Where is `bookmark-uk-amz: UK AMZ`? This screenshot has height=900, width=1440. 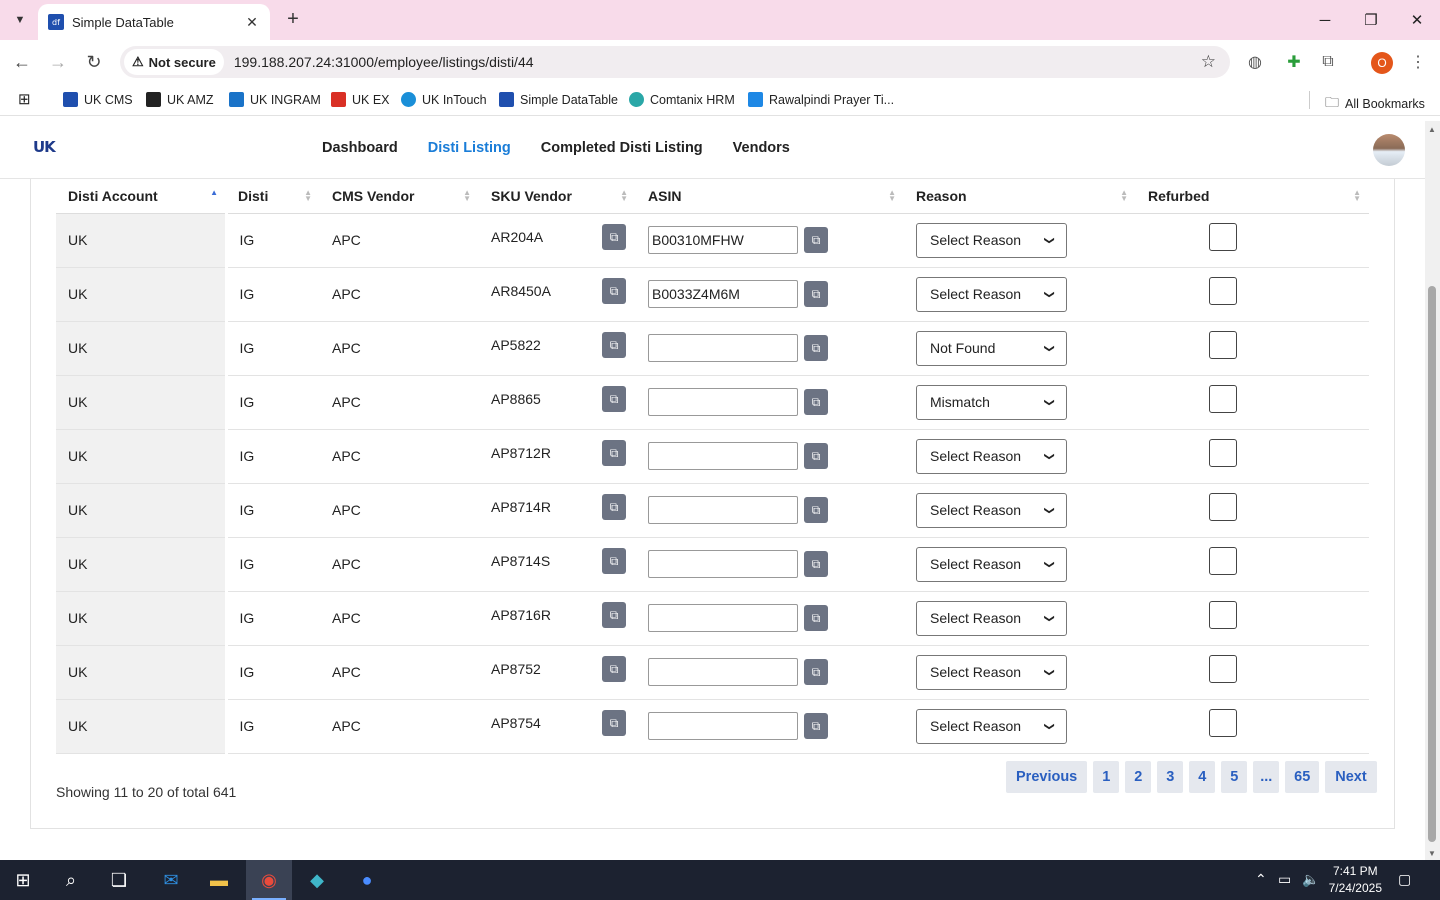
bookmark-uk-amz: UK AMZ is located at coordinates (180, 99).